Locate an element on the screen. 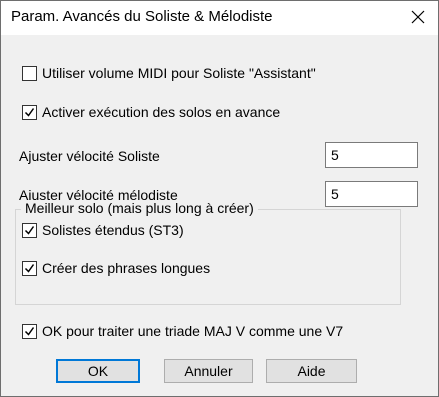  use-midi-volume-checkbox is located at coordinates (29, 73).